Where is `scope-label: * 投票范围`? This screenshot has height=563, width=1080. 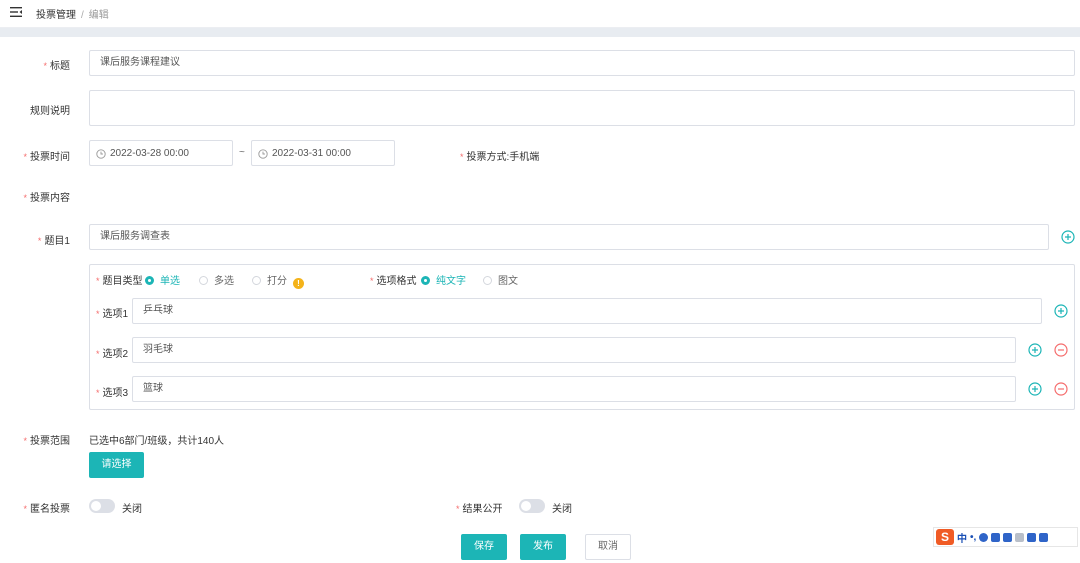
scope-label: * 投票范围 is located at coordinates (46, 441).